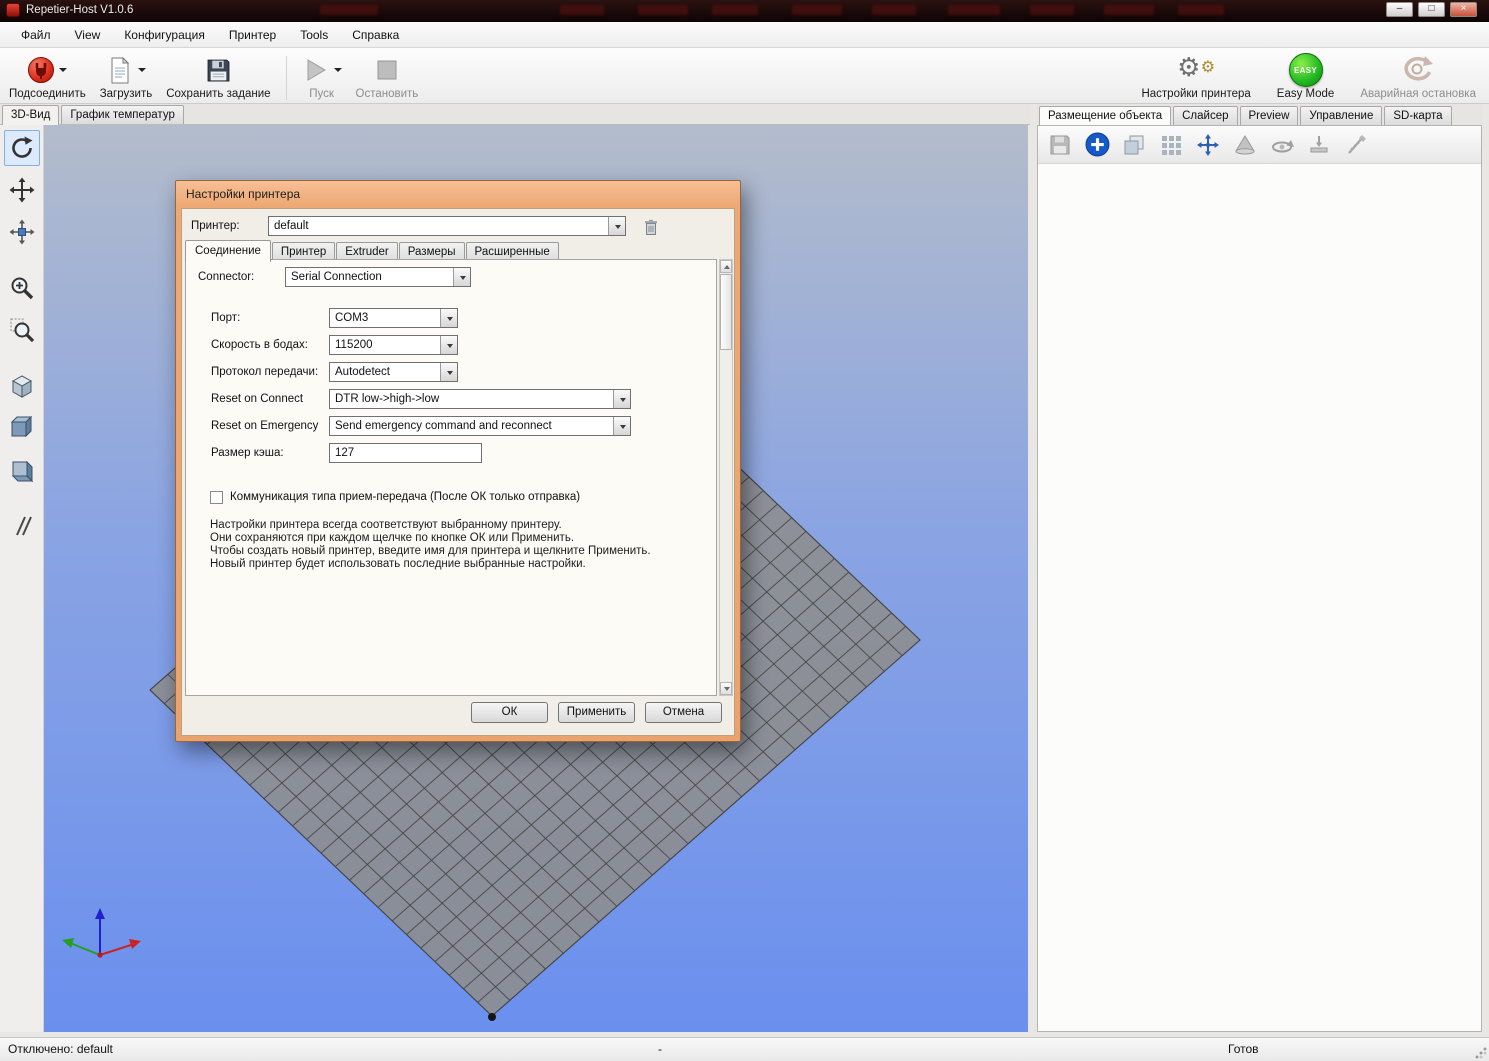 This screenshot has height=1061, width=1489. What do you see at coordinates (596, 712) in the screenshot?
I see `apply-button: Применить` at bounding box center [596, 712].